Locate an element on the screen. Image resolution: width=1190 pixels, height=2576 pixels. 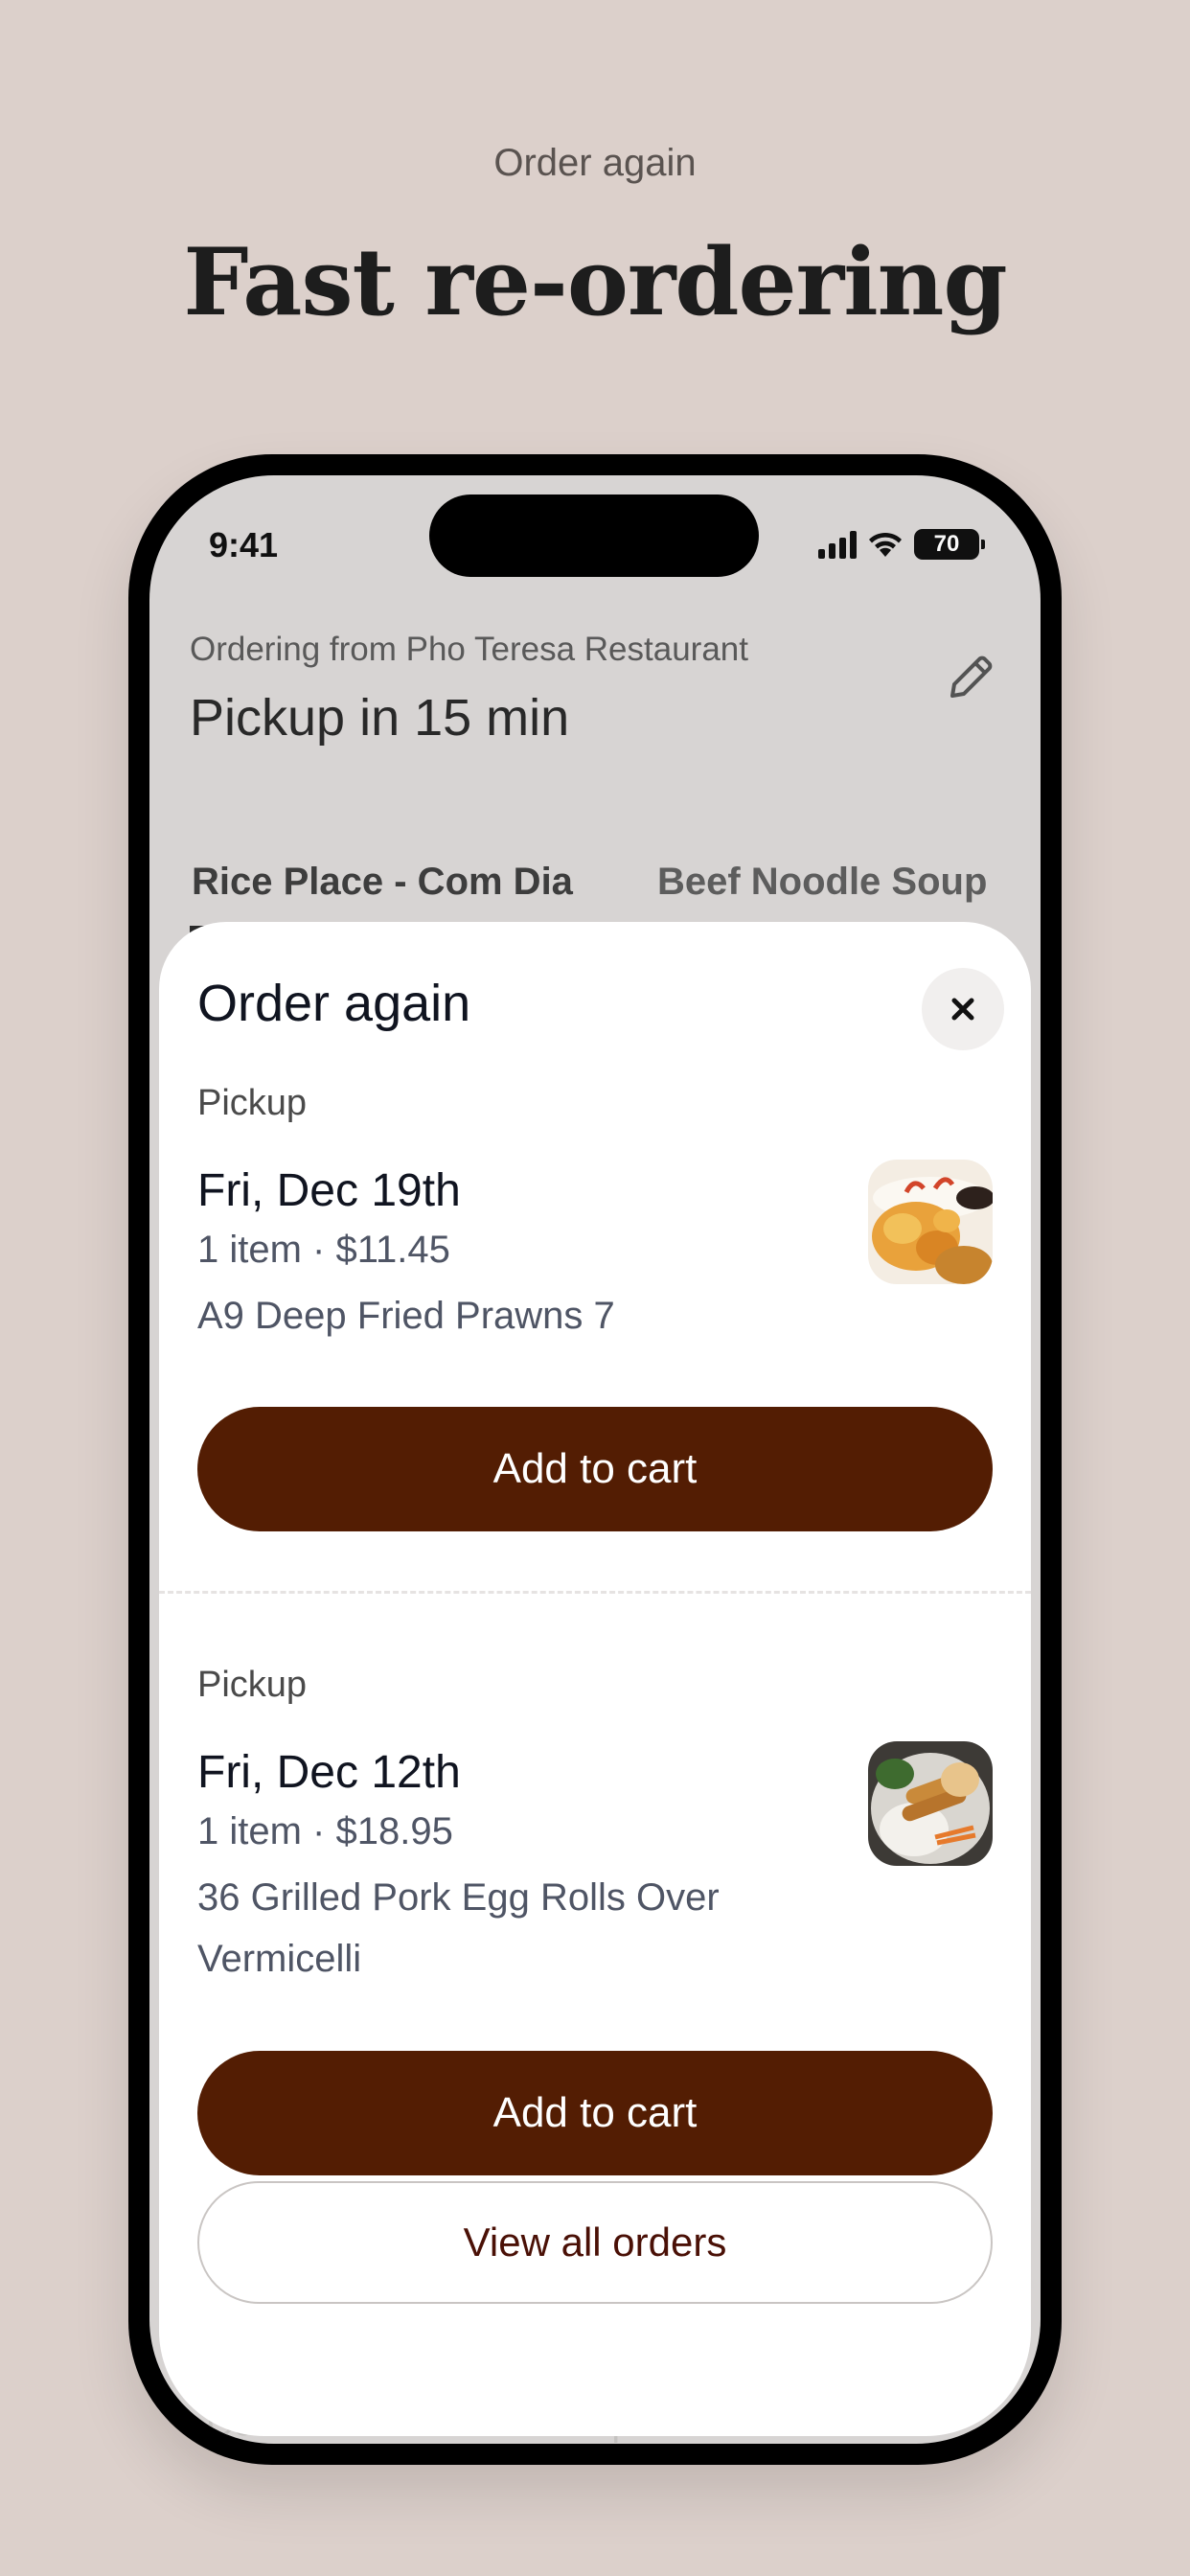
order-items: A9 Deep Fried Prawns 7 is located at coordinates (406, 1316).